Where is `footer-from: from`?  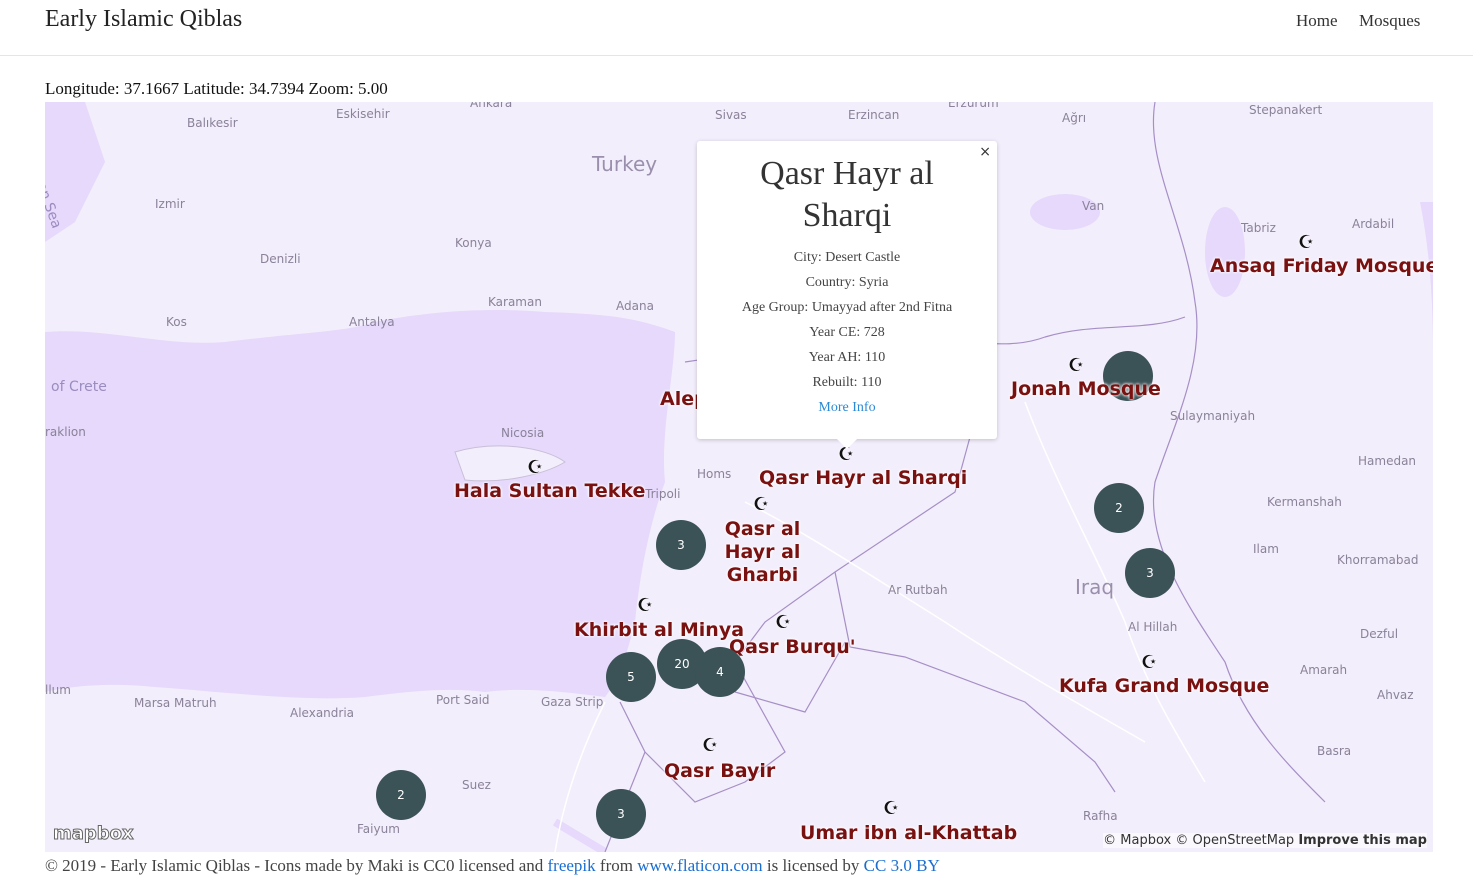 footer-from: from is located at coordinates (616, 865).